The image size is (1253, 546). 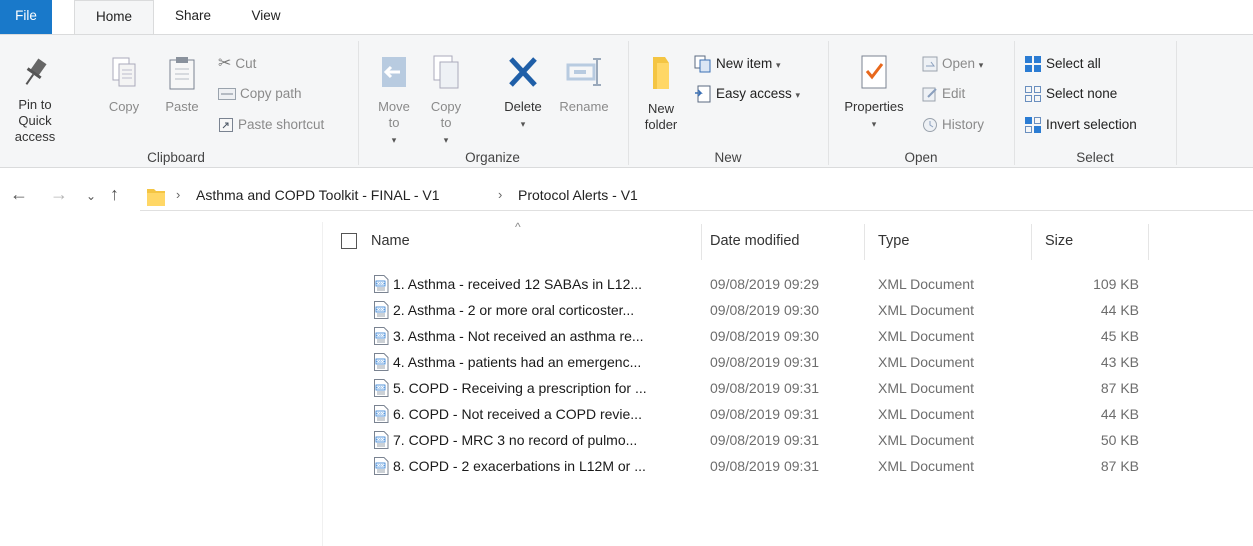 I want to click on file-size: 44 KB, so click(x=1119, y=414).